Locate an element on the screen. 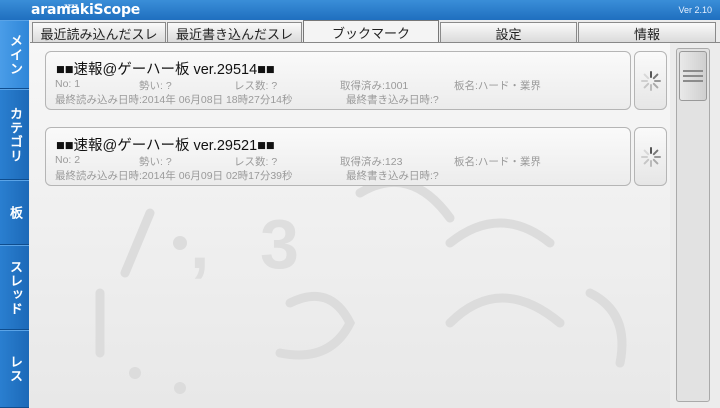 The image size is (720, 408). side-tab-category-label: カテゴリ is located at coordinates (14, 134).